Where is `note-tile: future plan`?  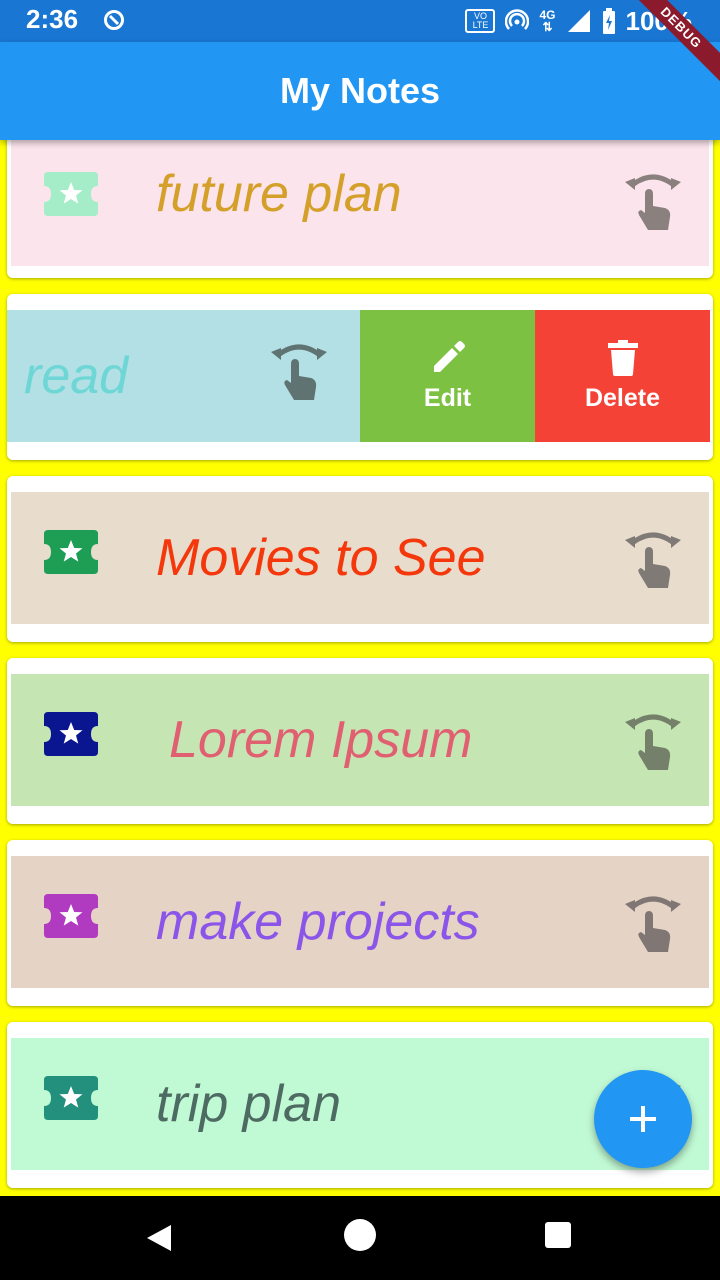
note-tile: future plan is located at coordinates (360, 203).